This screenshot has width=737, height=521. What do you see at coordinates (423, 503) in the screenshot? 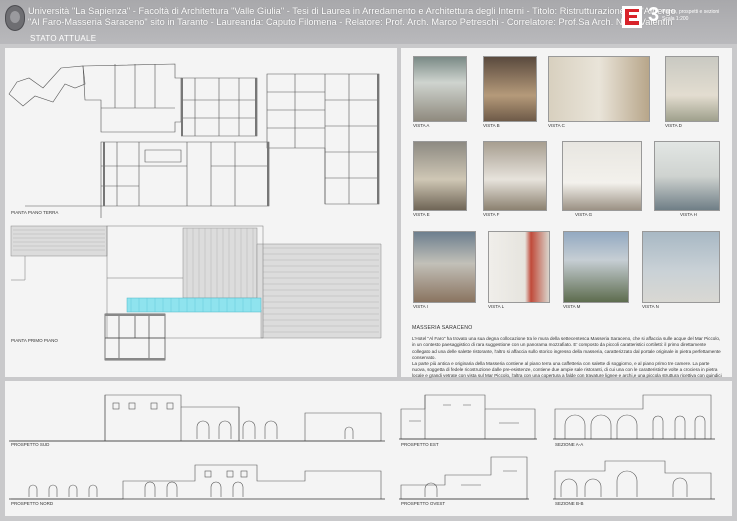
I see `prospetto-ovest-label: PROSPETTO OVEST` at bounding box center [423, 503].